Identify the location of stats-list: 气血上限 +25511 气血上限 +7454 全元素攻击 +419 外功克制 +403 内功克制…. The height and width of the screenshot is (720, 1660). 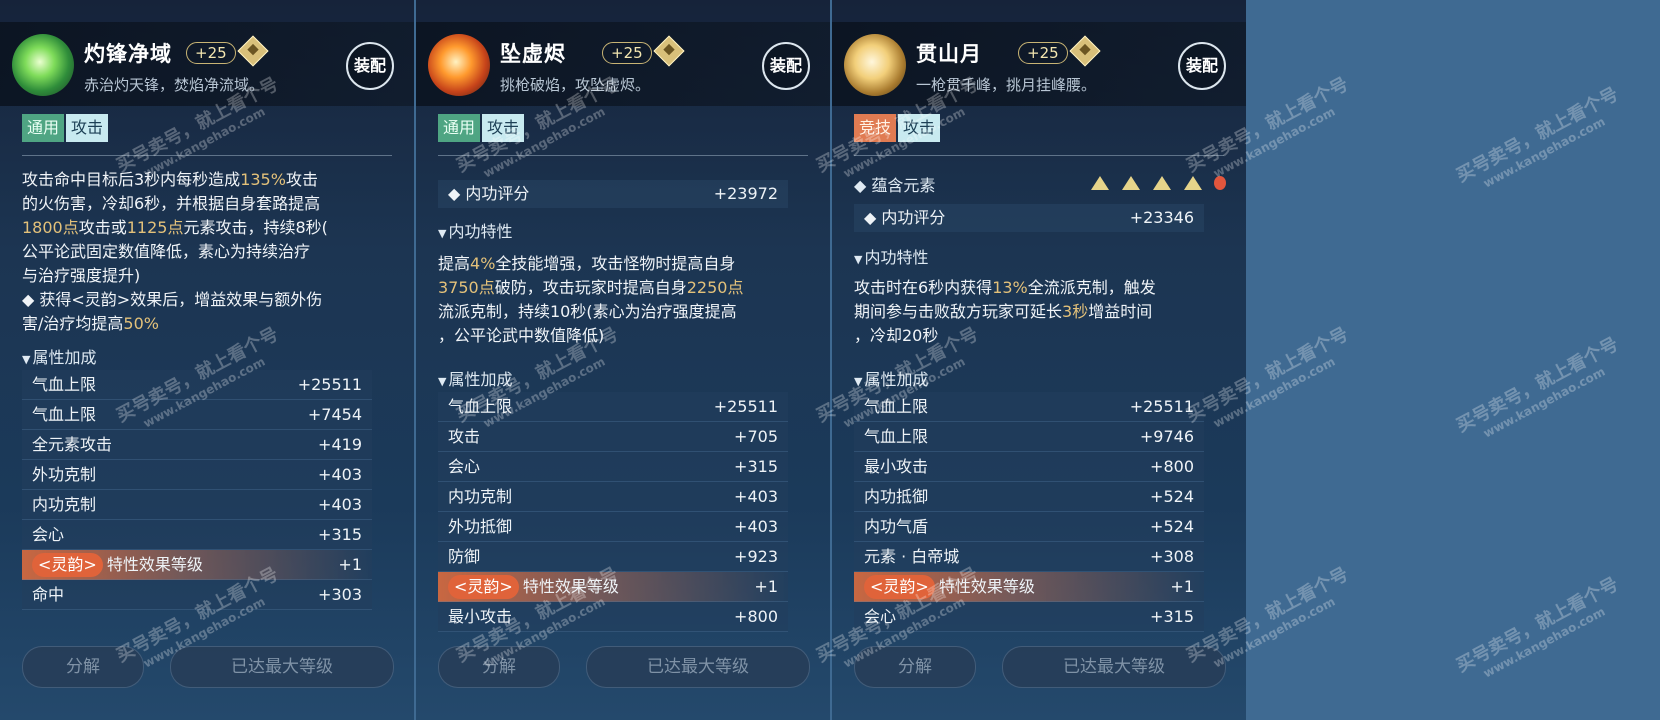
(197, 490).